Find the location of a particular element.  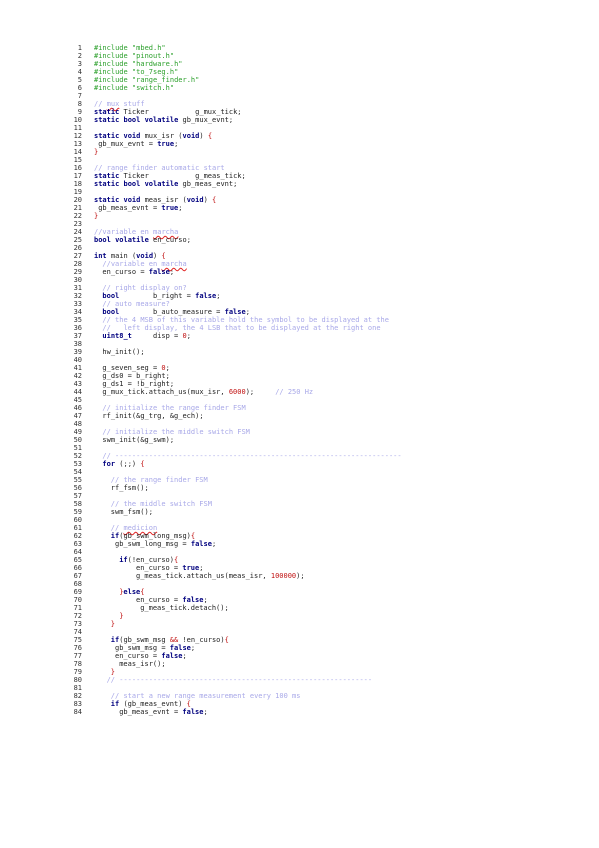

line-number: 25 is located at coordinates (77, 240).